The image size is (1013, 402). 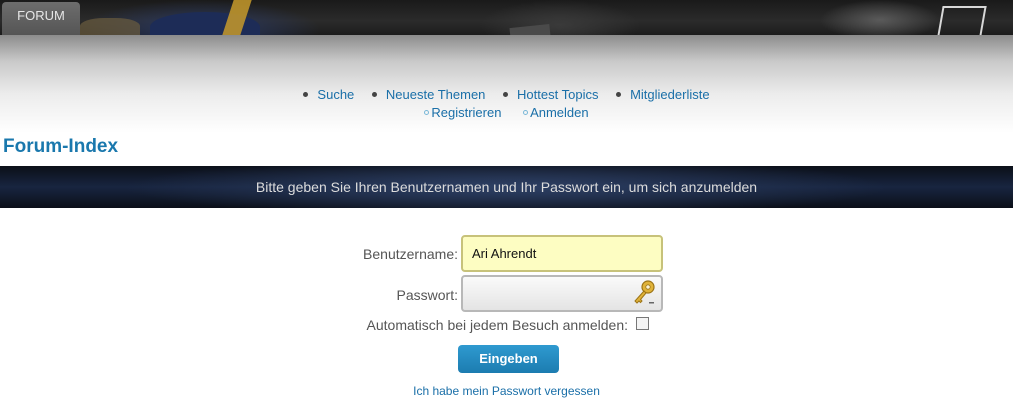 I want to click on nav-item-latest-topics: Neueste Themen, so click(x=428, y=94).